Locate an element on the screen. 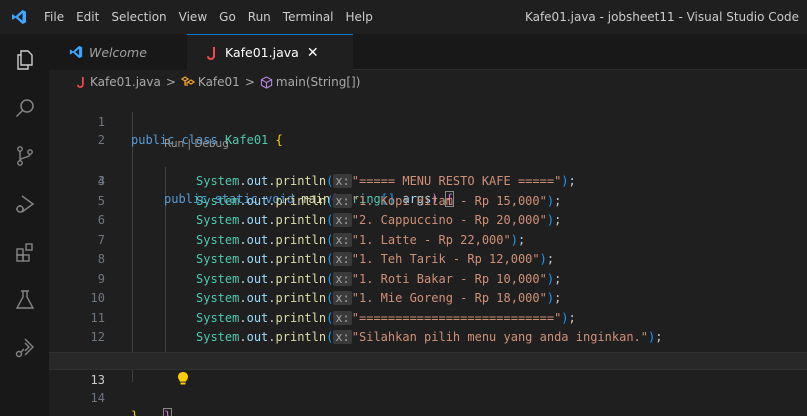 The width and height of the screenshot is (807, 416). matched-bracket: } is located at coordinates (167, 412).